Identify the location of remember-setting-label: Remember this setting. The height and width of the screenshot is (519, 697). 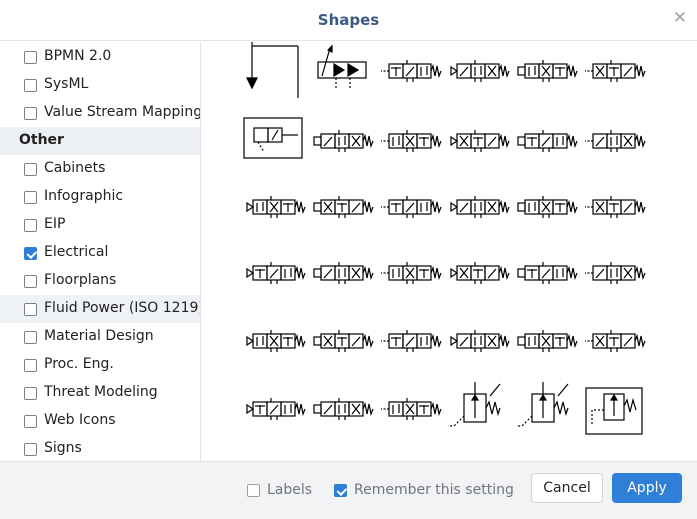
(434, 490).